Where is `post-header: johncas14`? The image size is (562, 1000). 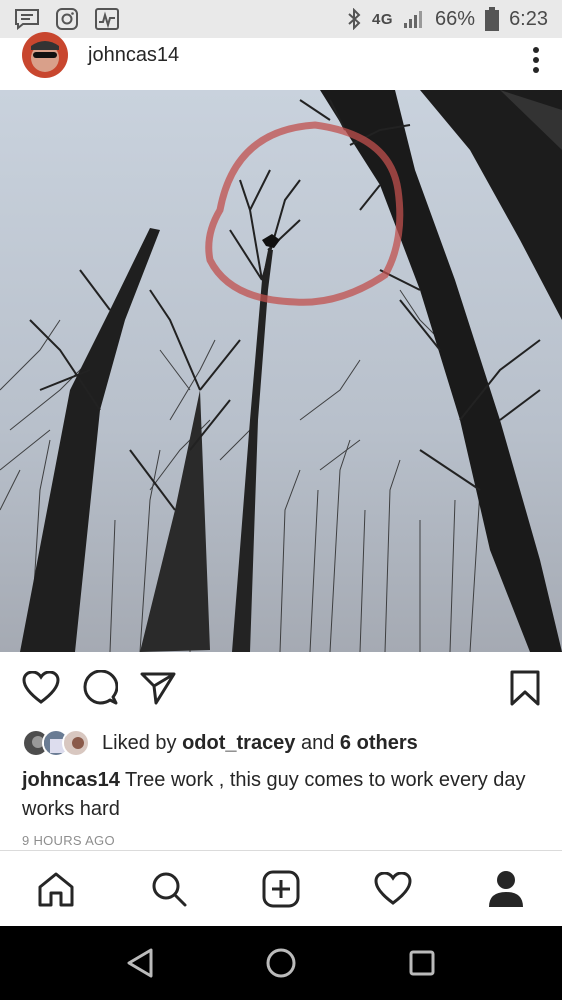
post-header: johncas14 is located at coordinates (281, 61).